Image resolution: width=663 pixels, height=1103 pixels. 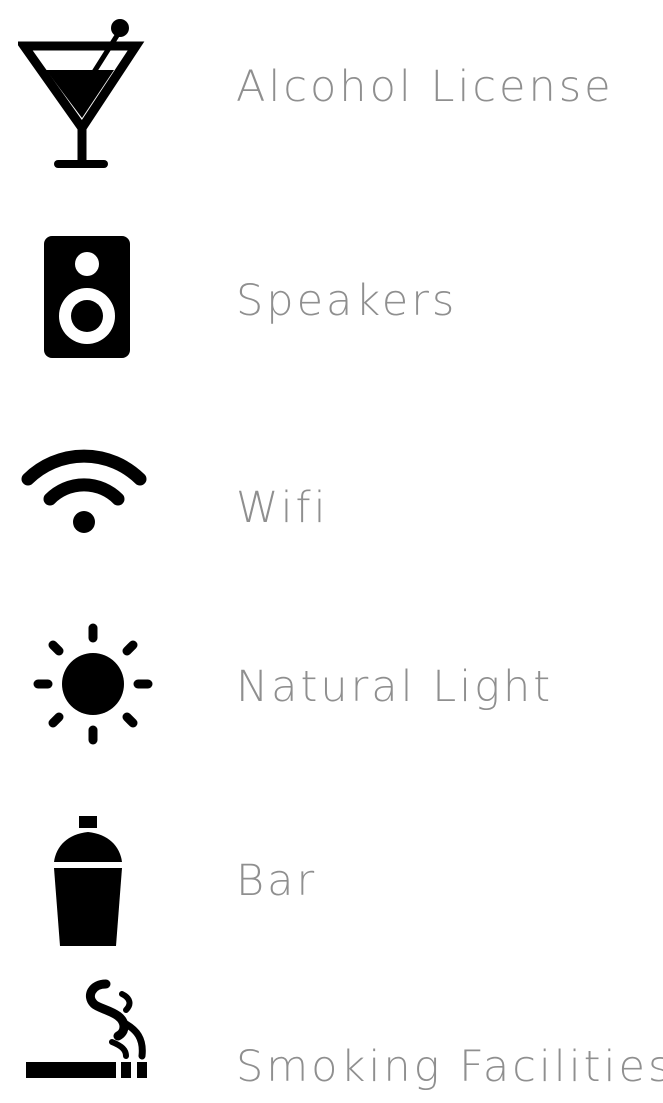 What do you see at coordinates (88, 881) in the screenshot?
I see `shaker-icon` at bounding box center [88, 881].